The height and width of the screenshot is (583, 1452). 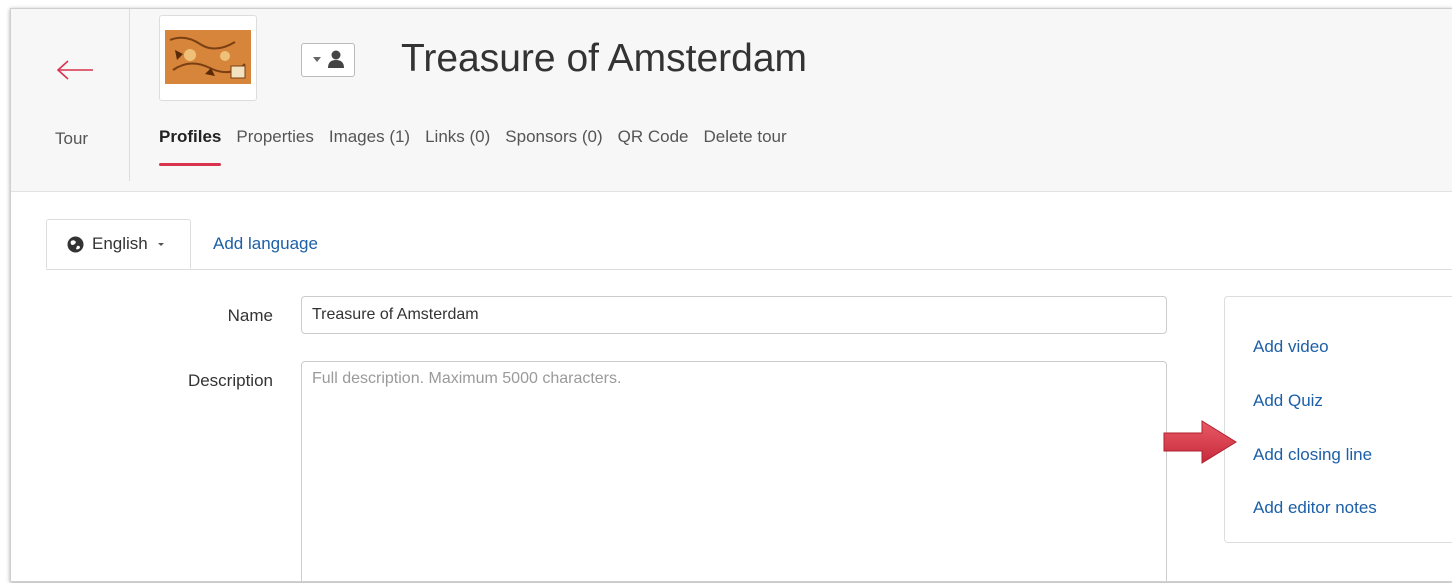 I want to click on treasure-map-image, so click(x=208, y=57).